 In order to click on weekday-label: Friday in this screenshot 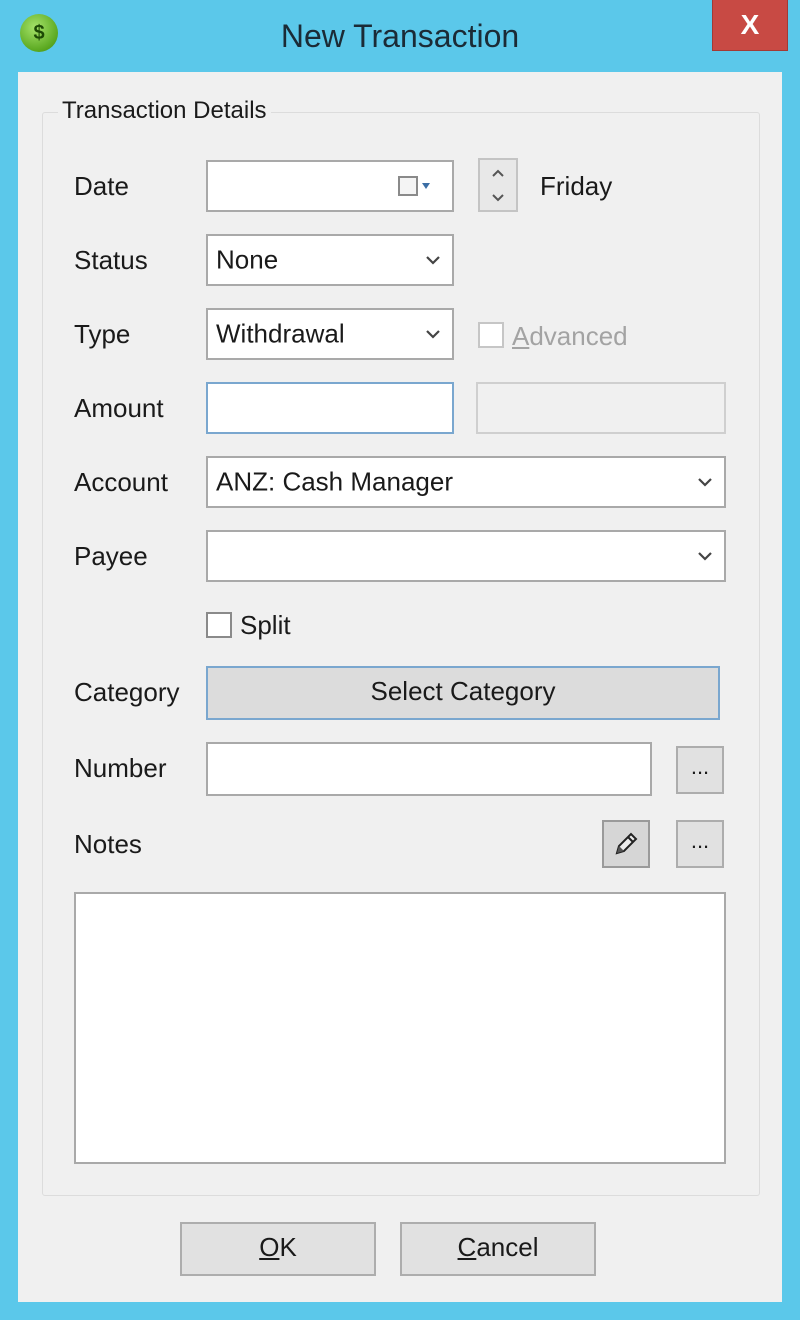, I will do `click(576, 186)`.